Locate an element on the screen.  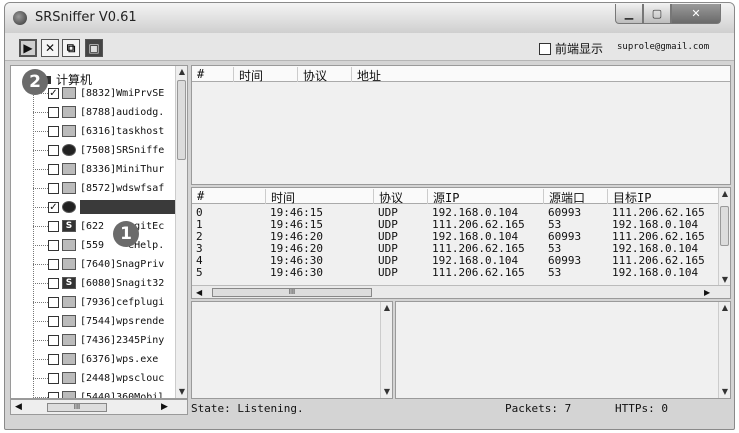
process-item: [7436]2345Piny is located at coordinates (98, 340).